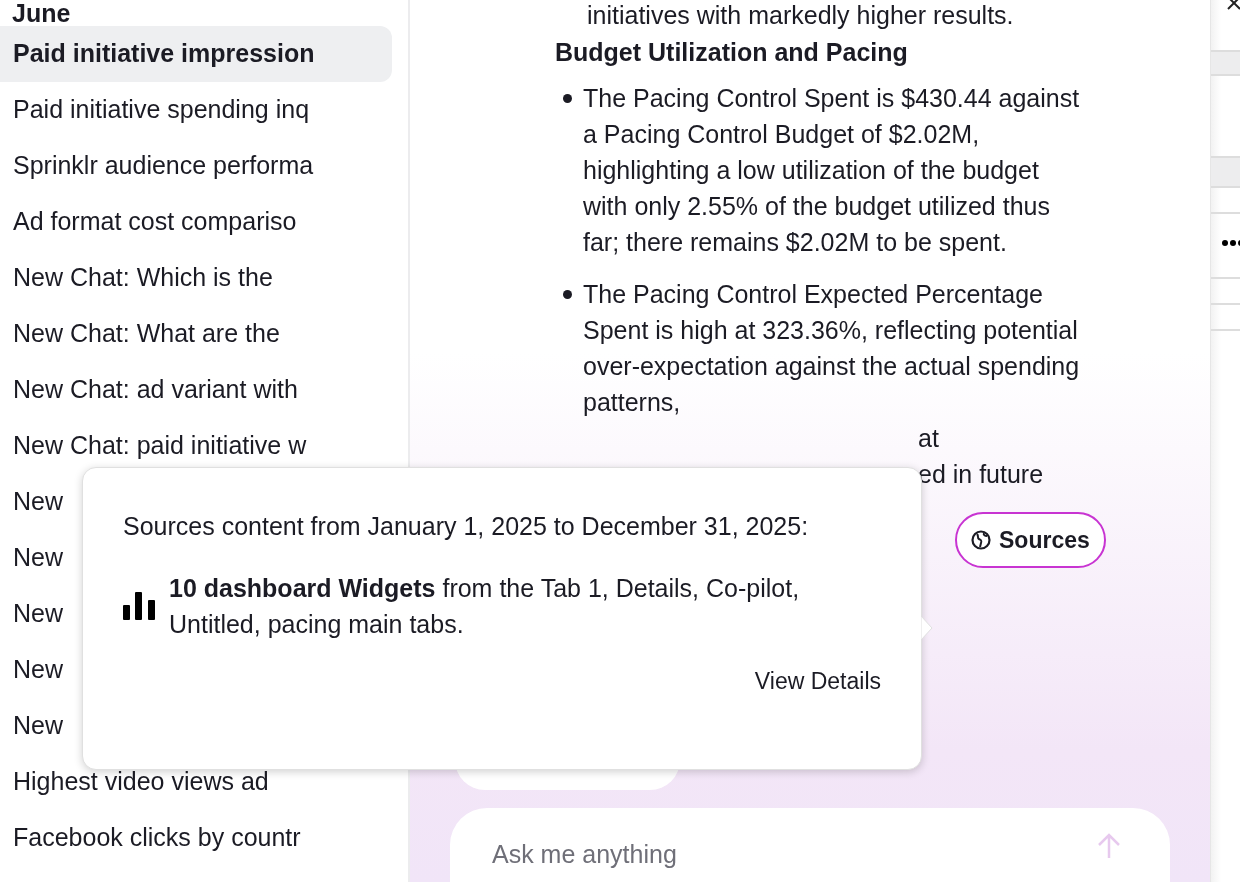 The height and width of the screenshot is (882, 1240). I want to click on globe-icon, so click(981, 540).